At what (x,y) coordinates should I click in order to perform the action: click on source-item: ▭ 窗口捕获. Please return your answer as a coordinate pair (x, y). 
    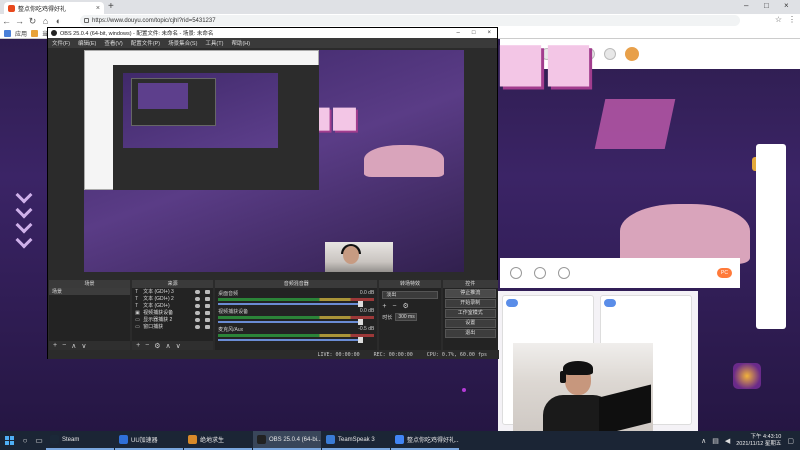
    Looking at the image, I should click on (172, 326).